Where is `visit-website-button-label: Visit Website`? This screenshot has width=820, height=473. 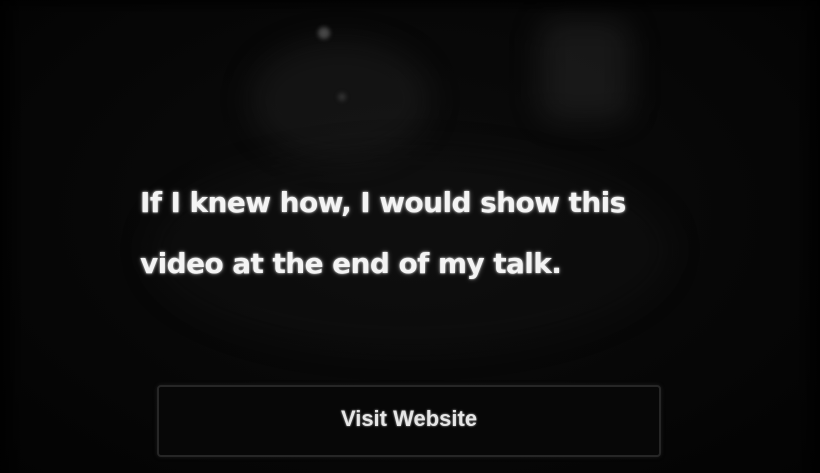 visit-website-button-label: Visit Website is located at coordinates (409, 418).